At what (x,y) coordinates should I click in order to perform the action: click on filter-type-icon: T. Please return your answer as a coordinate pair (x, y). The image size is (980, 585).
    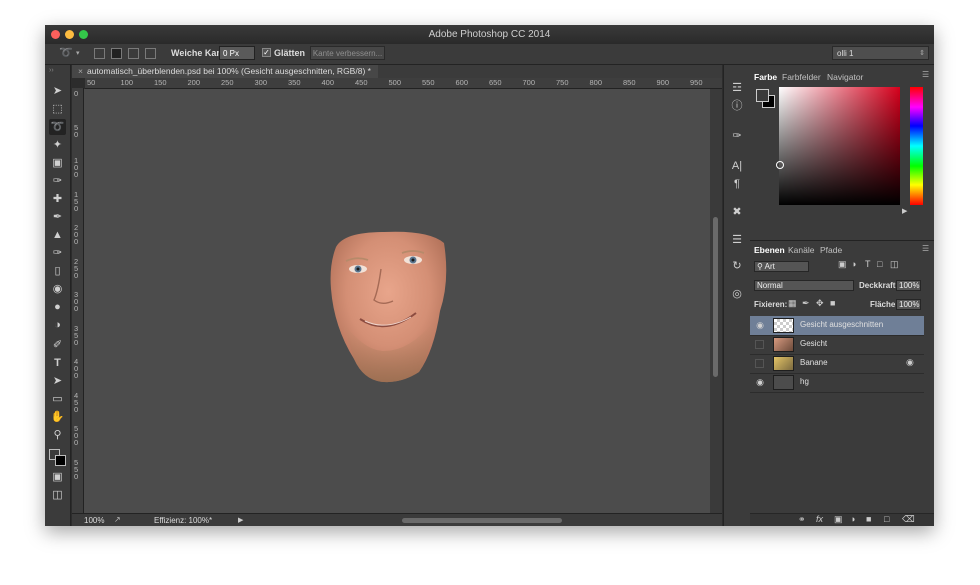
    Looking at the image, I should click on (868, 264).